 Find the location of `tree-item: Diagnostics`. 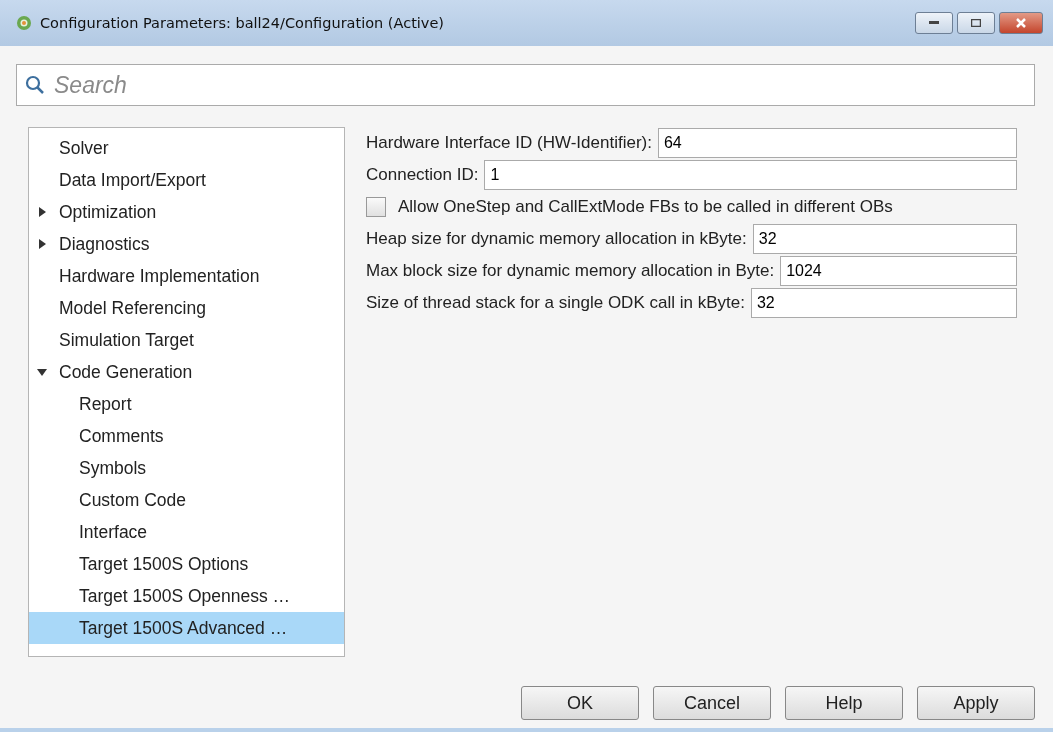

tree-item: Diagnostics is located at coordinates (186, 244).